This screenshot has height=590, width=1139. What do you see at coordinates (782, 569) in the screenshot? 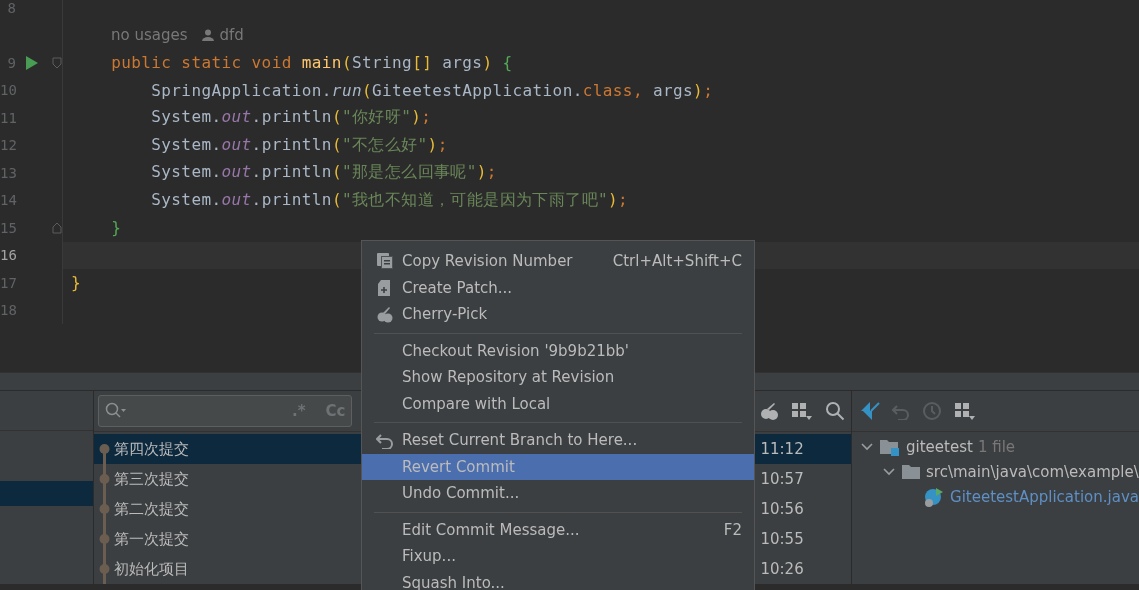
I see `commit-time: 10:26` at bounding box center [782, 569].